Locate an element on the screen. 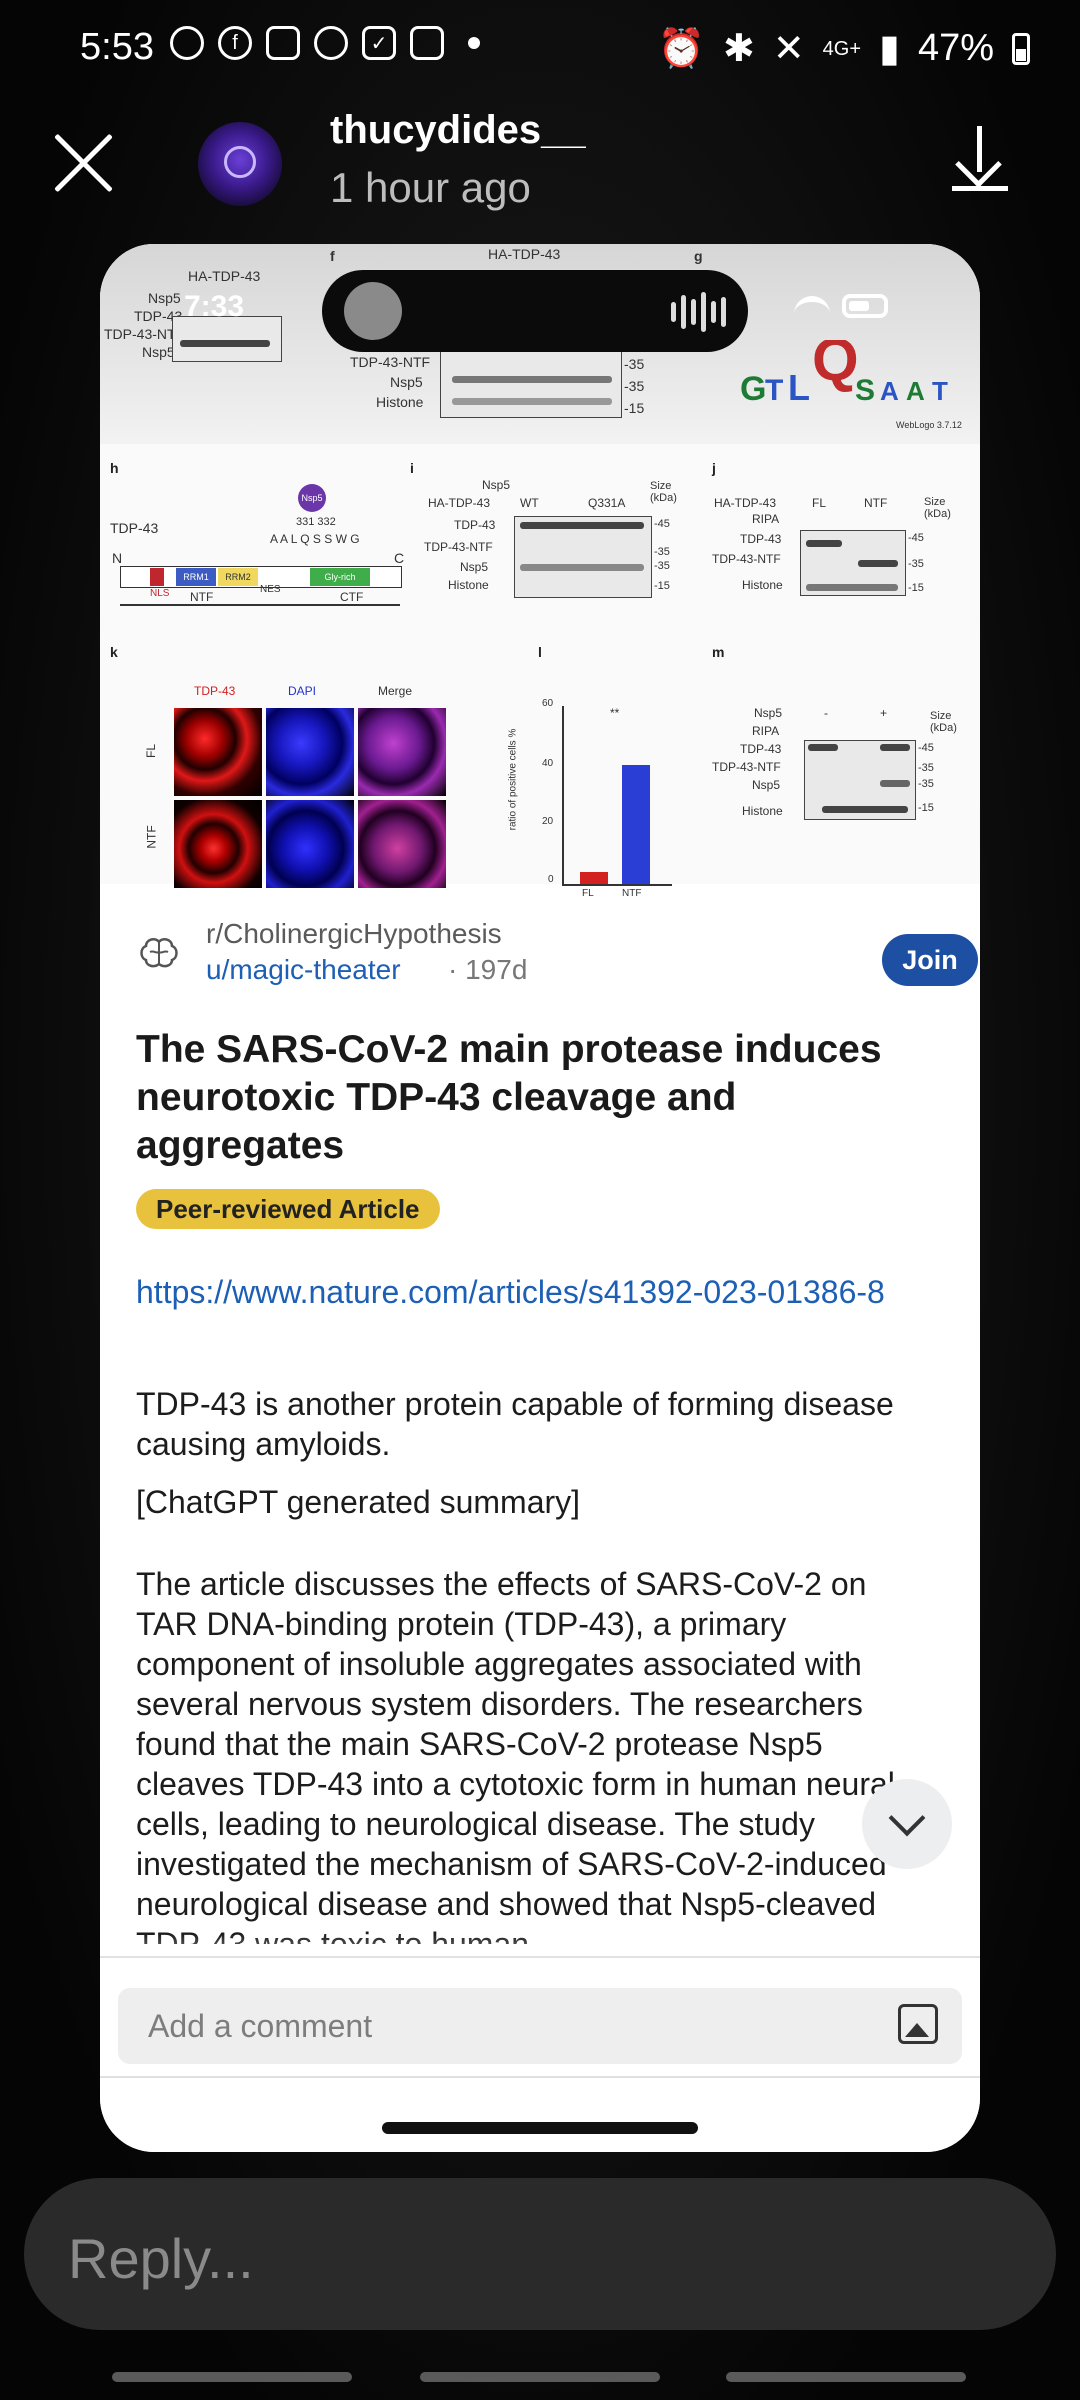 The height and width of the screenshot is (2400, 1080). figure-label: Nsp5 is located at coordinates (164, 298).